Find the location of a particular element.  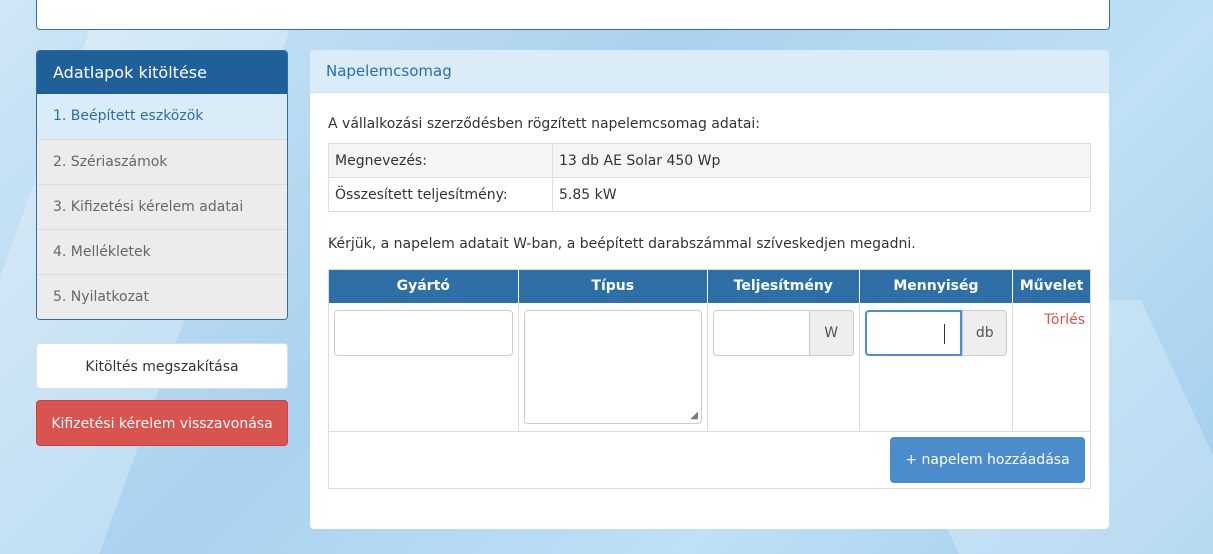

type-textarea: ◢ is located at coordinates (612, 367).